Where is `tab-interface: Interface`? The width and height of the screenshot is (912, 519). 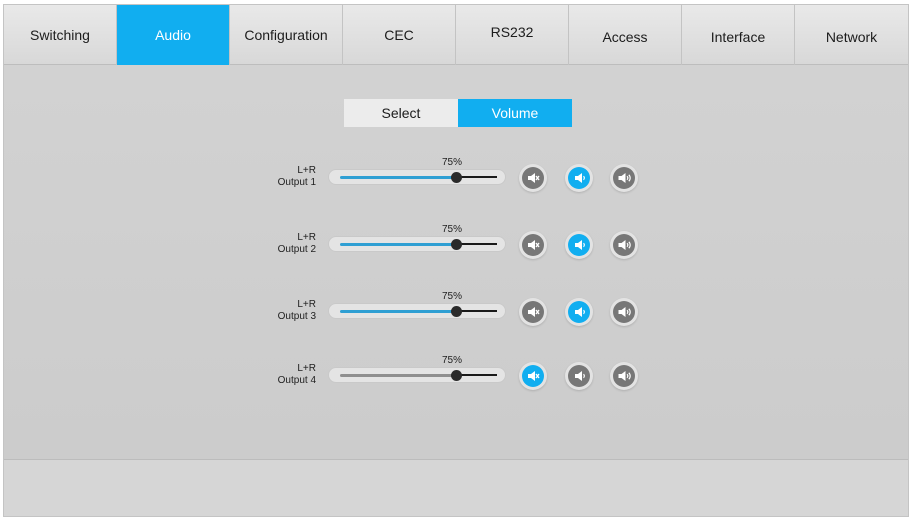
tab-interface: Interface is located at coordinates (738, 35).